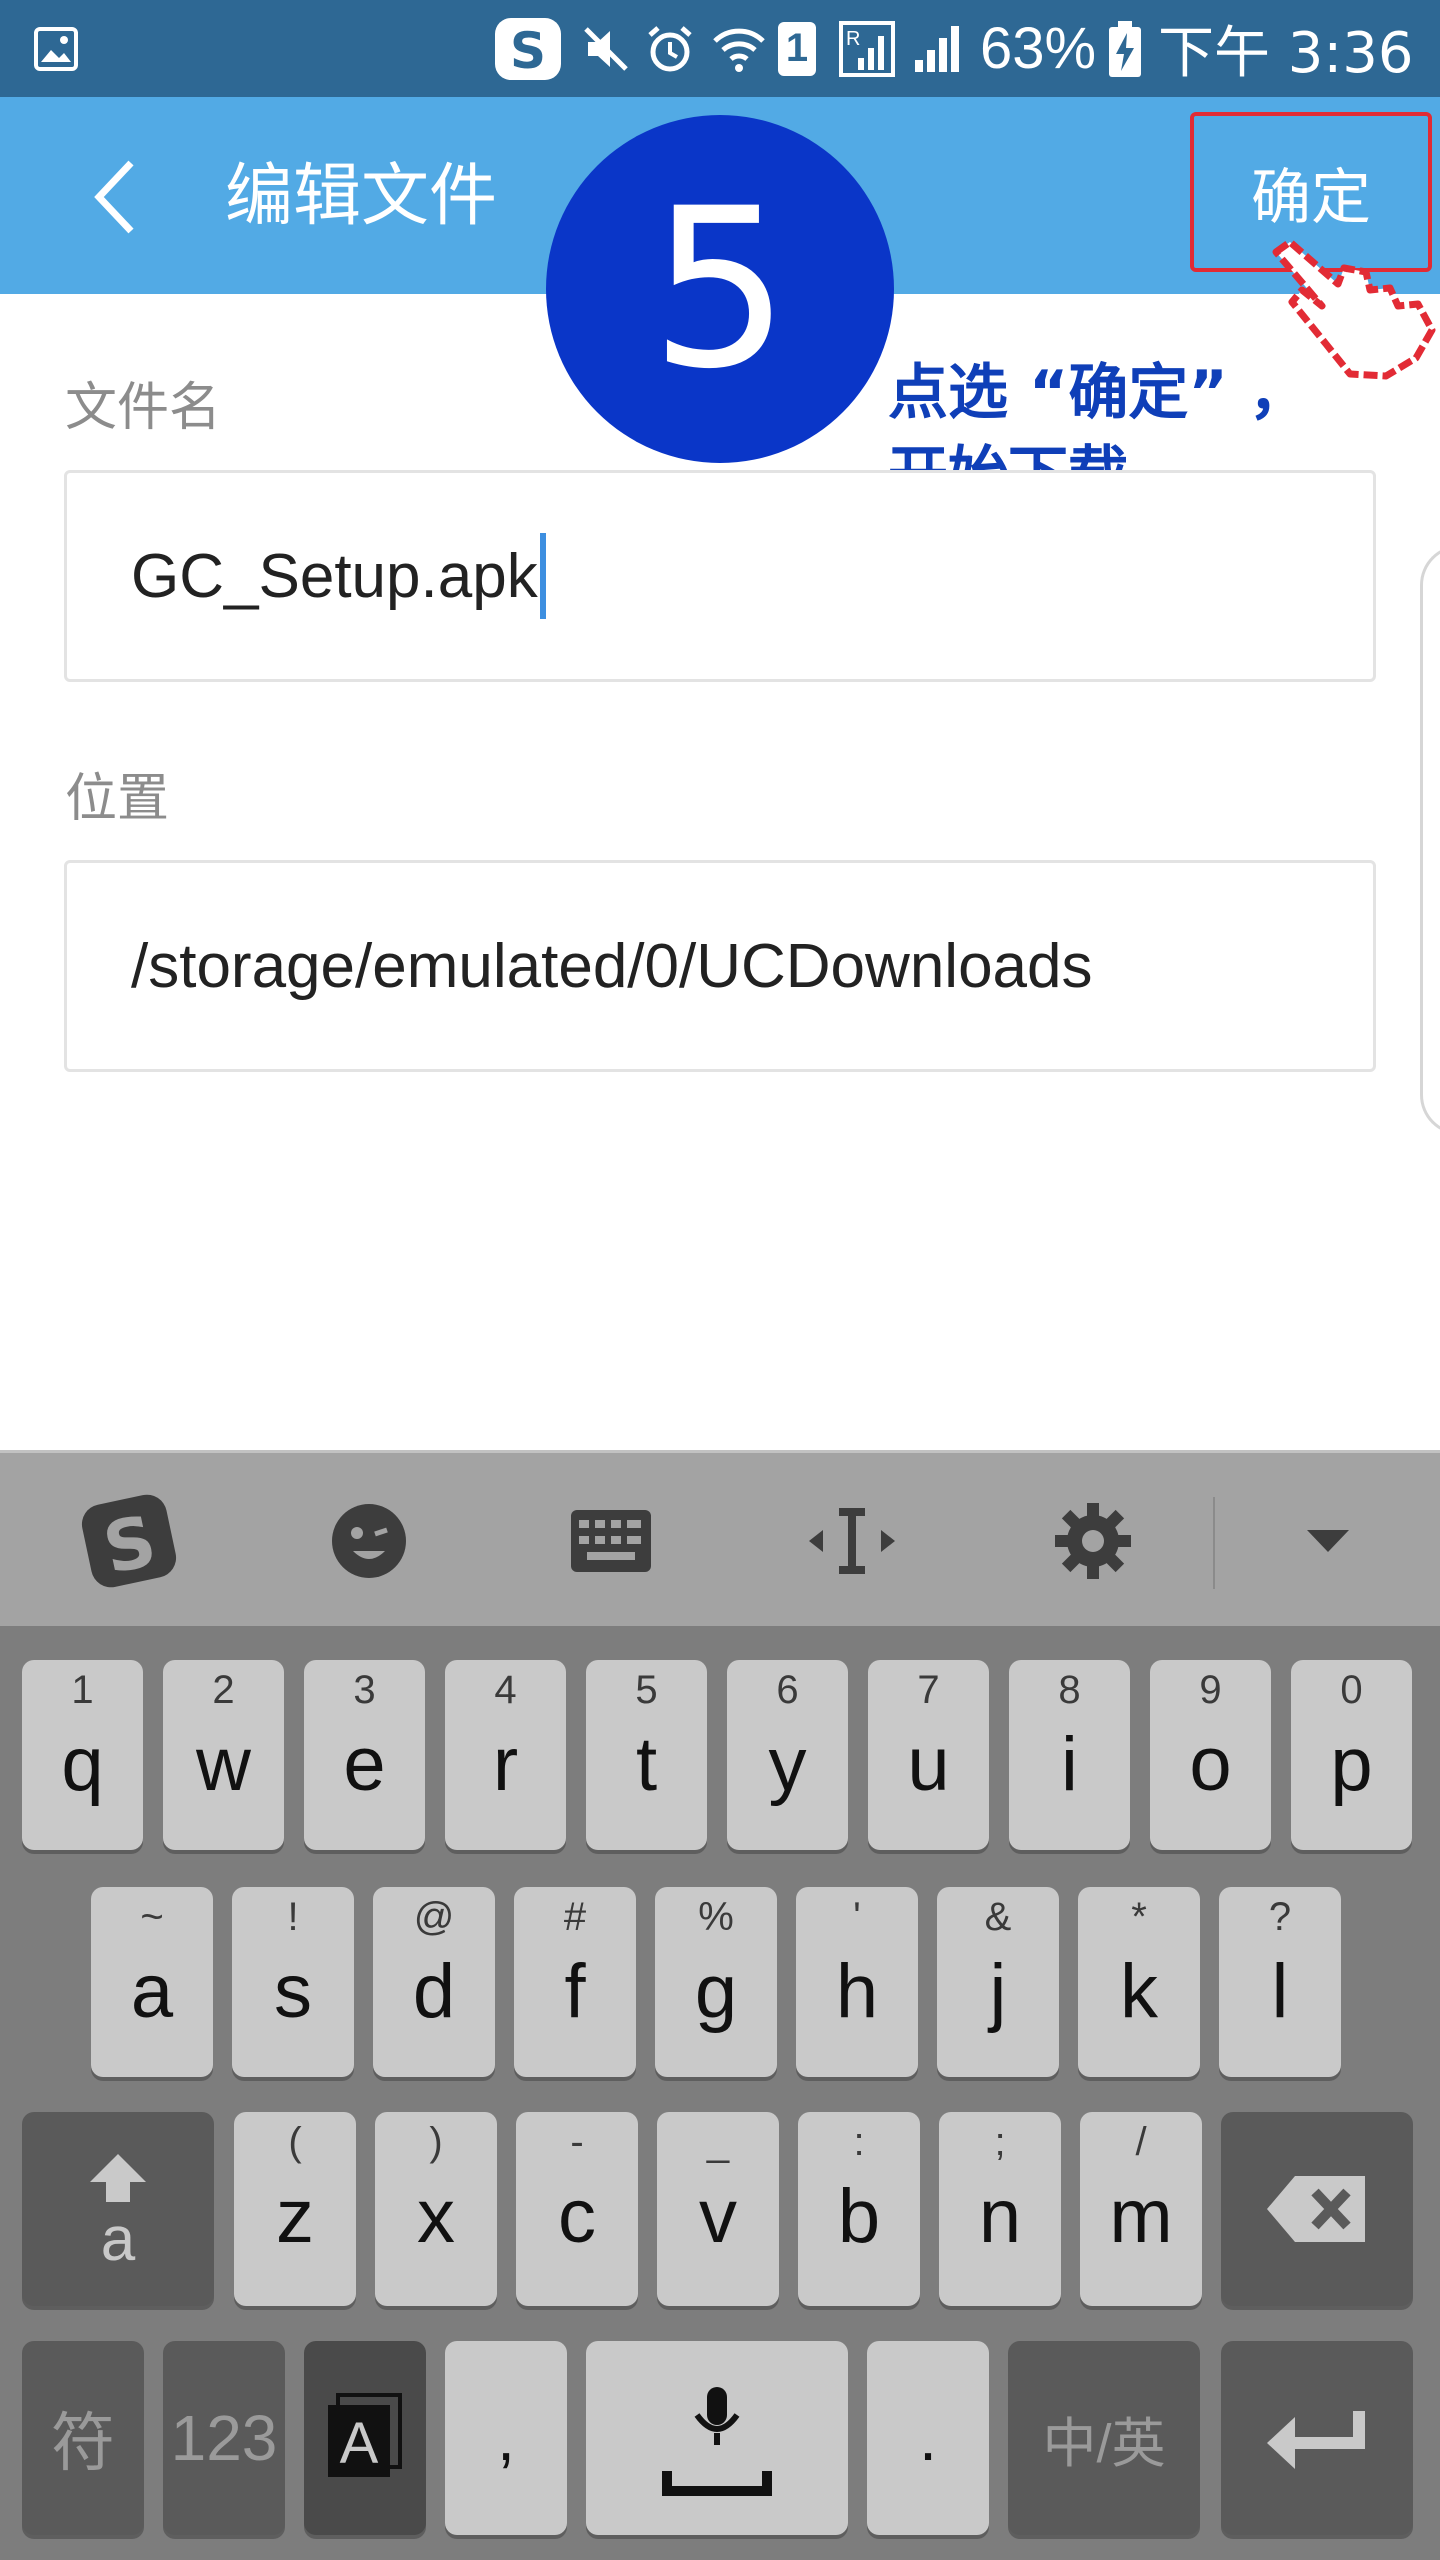 This screenshot has width=1440, height=2560. What do you see at coordinates (118, 2239) in the screenshot?
I see `shift-label: a` at bounding box center [118, 2239].